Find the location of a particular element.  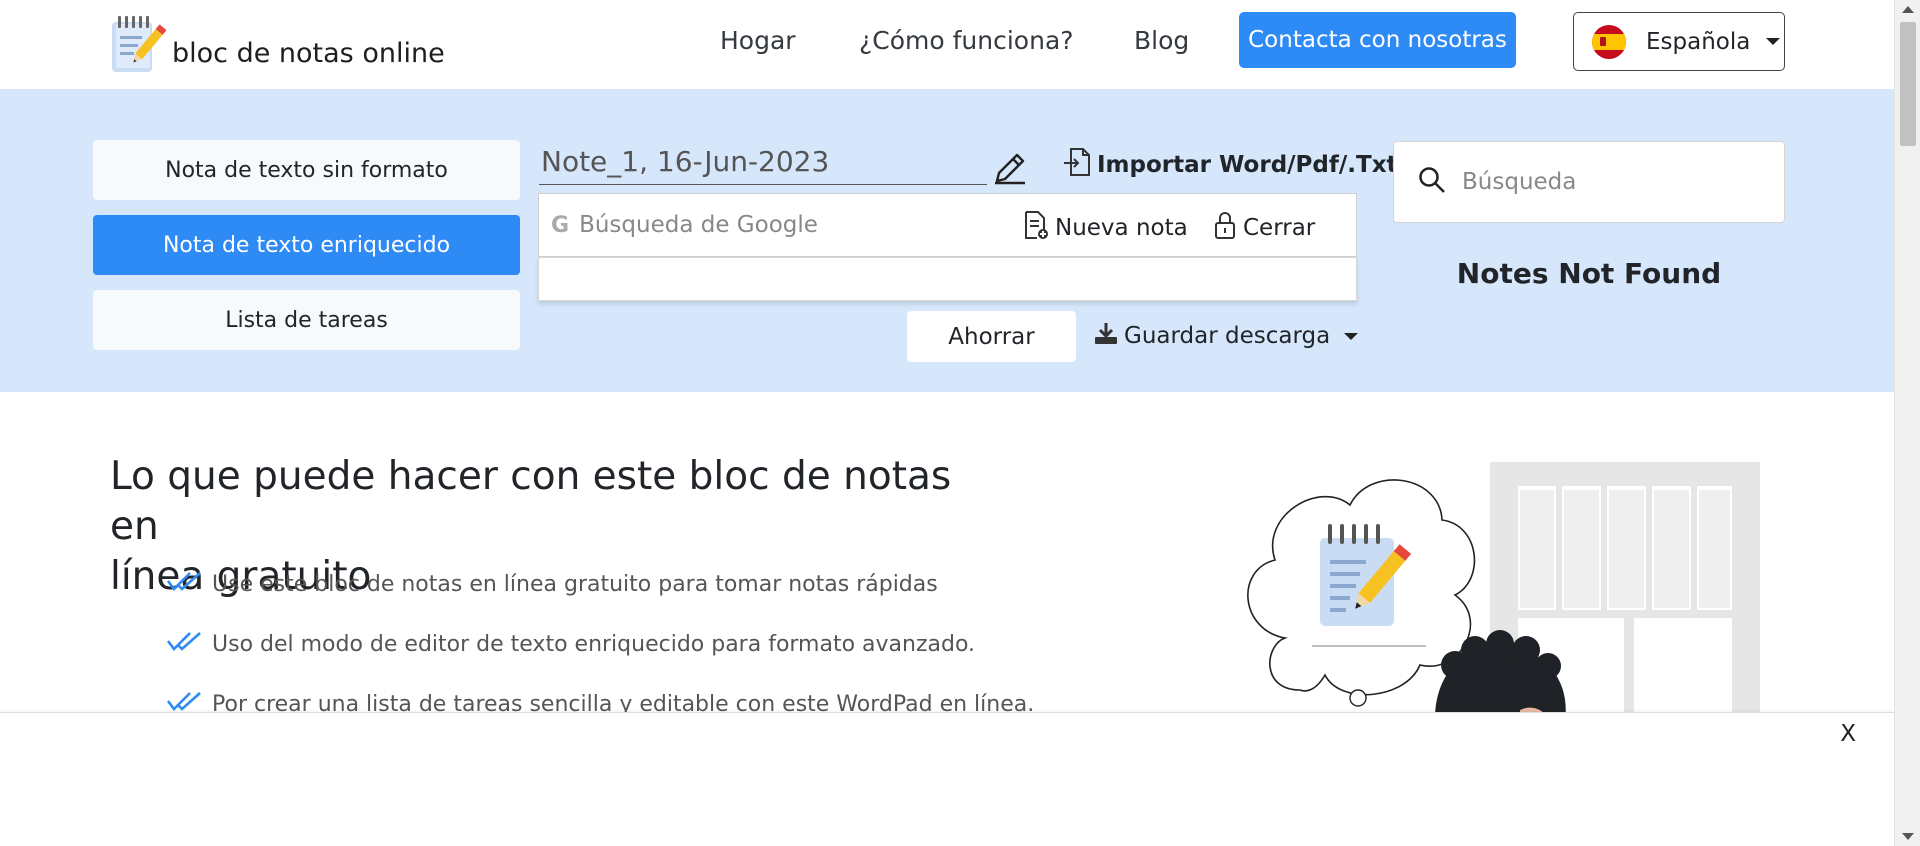

task-list-mode-button: Lista de tareas is located at coordinates (306, 320).